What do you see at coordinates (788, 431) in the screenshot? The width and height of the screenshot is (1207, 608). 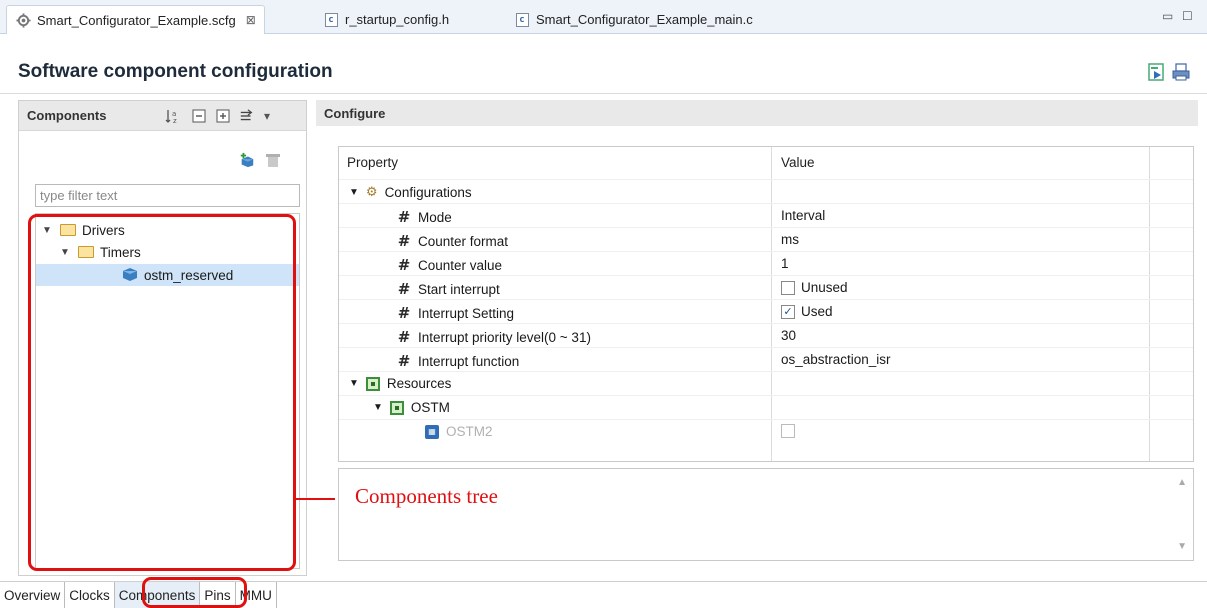 I see `ostm2-checkbox` at bounding box center [788, 431].